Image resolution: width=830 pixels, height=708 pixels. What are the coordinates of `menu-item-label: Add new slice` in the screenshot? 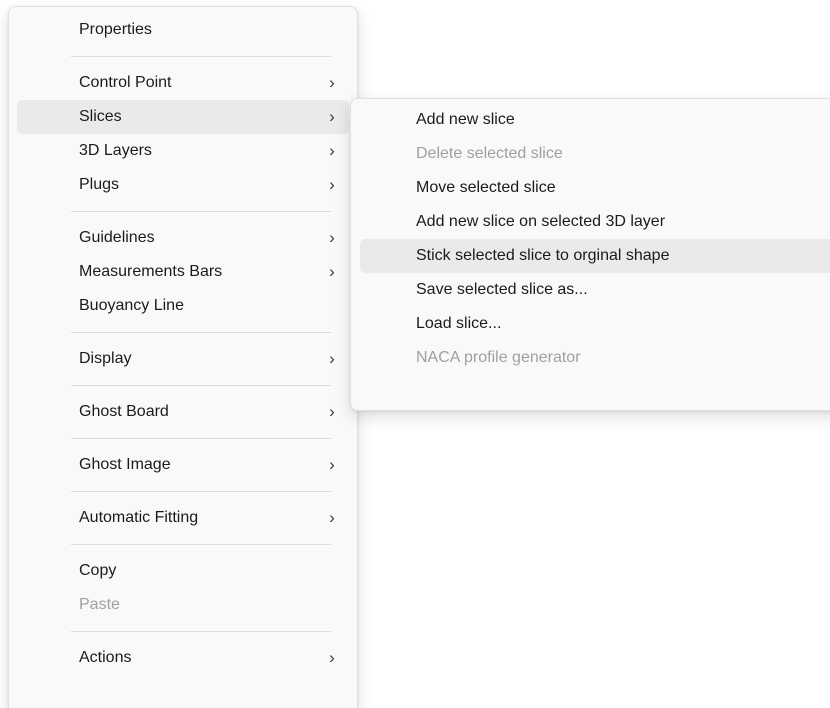 It's located at (465, 119).